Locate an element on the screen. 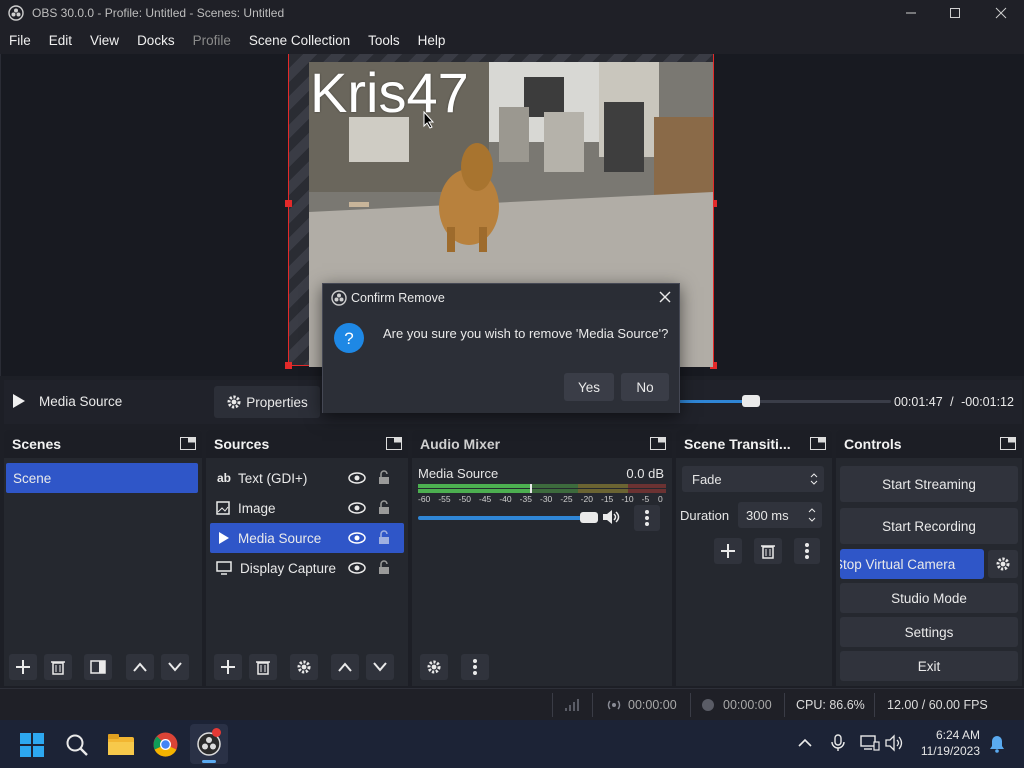 The width and height of the screenshot is (1024, 768). chrome-icon is located at coordinates (165, 744).